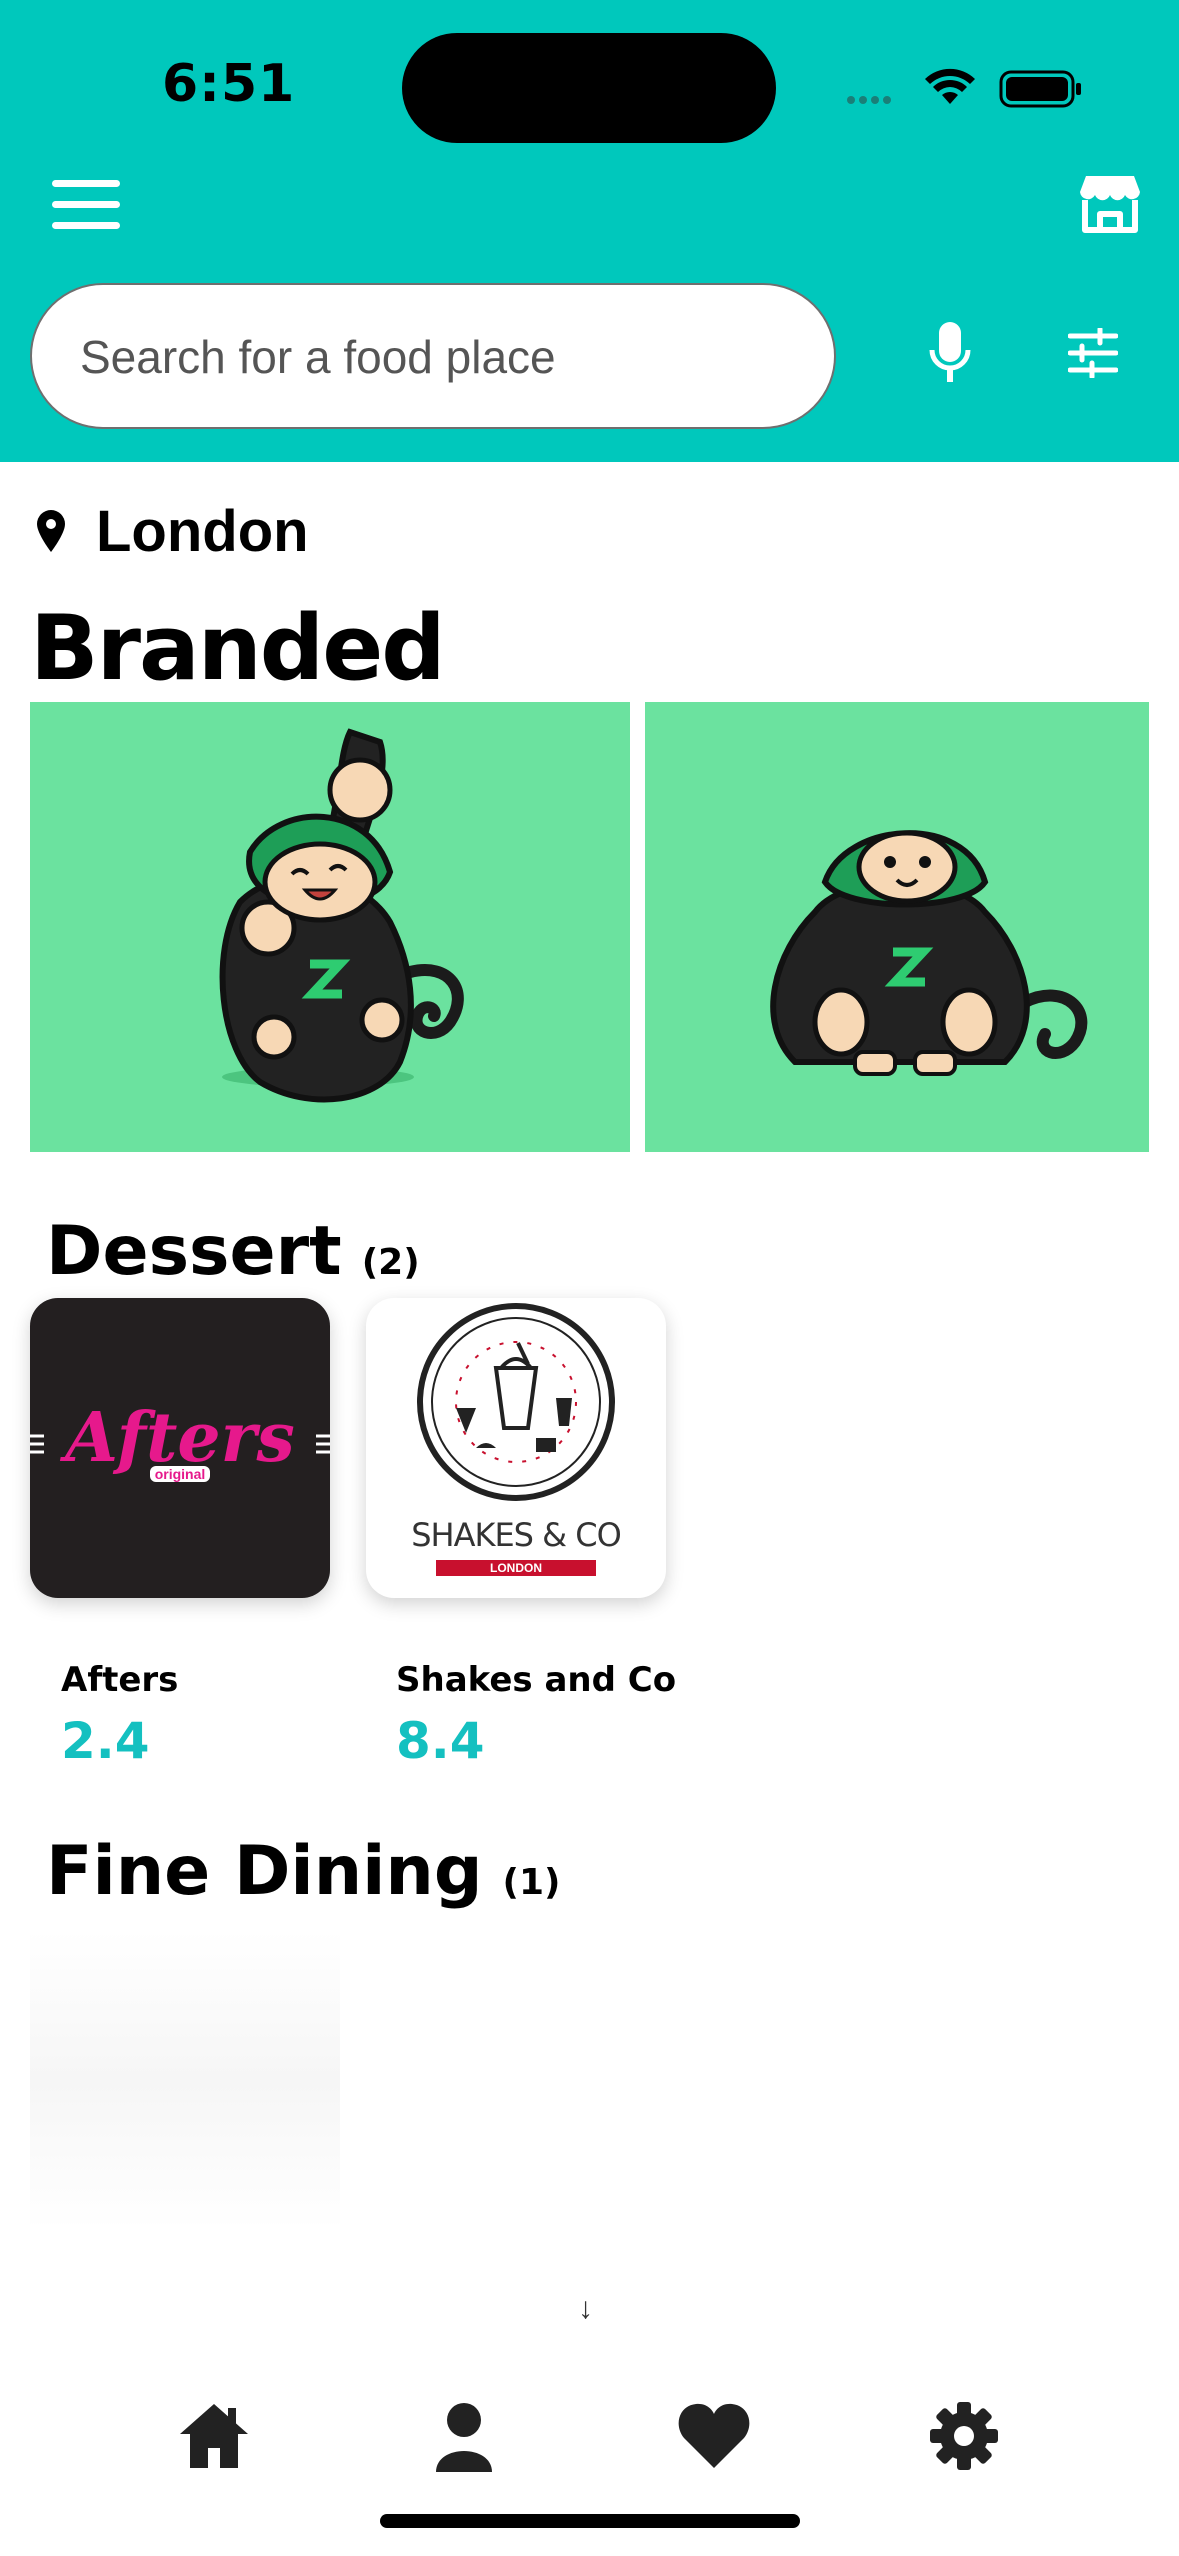 Image resolution: width=1179 pixels, height=2556 pixels. What do you see at coordinates (590, 2521) in the screenshot?
I see `home-indicator` at bounding box center [590, 2521].